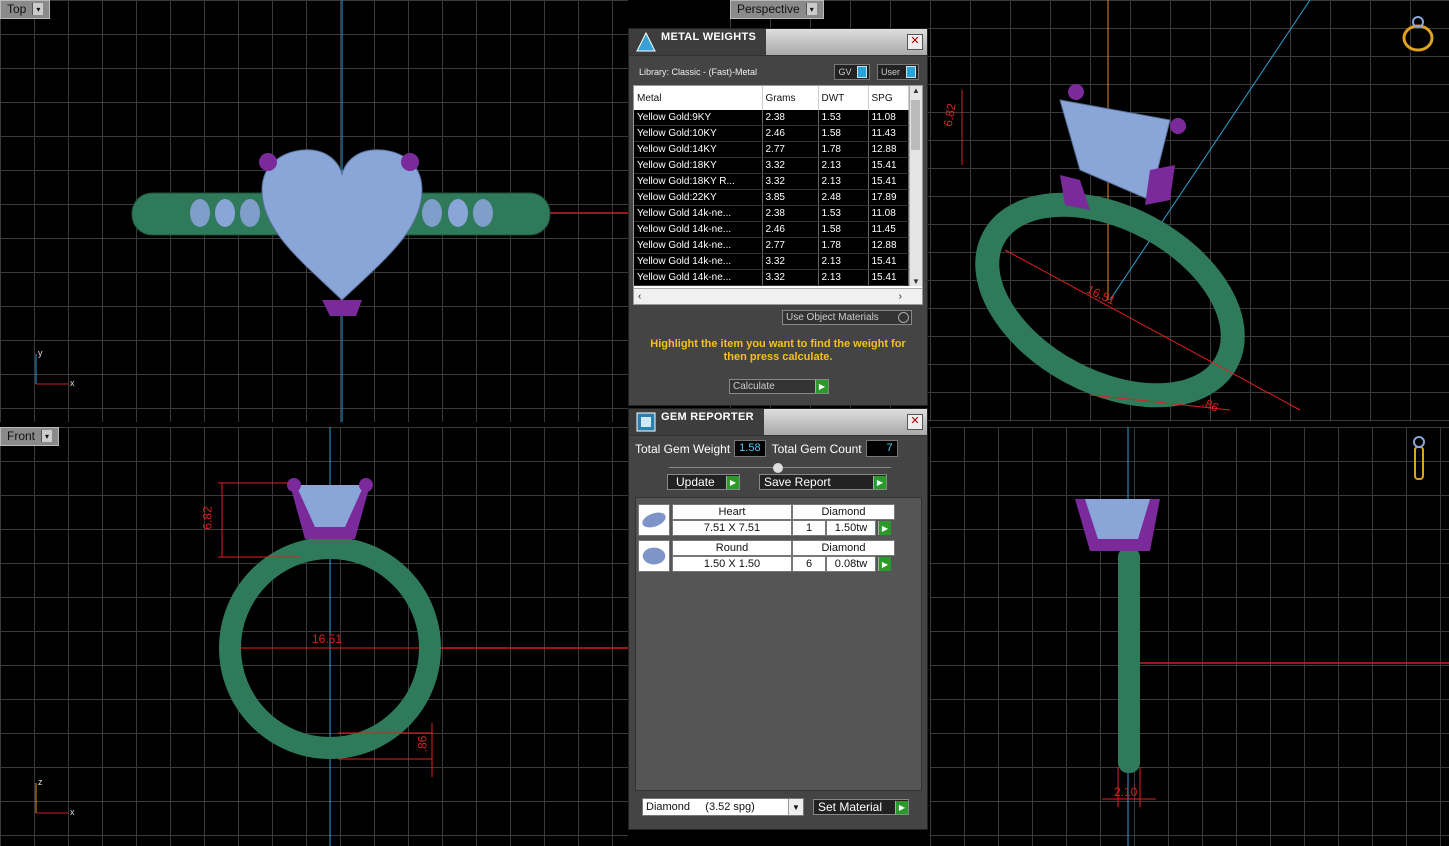 This screenshot has width=1449, height=846. What do you see at coordinates (916, 281) in the screenshot?
I see `scroll-down-icon: ▼` at bounding box center [916, 281].